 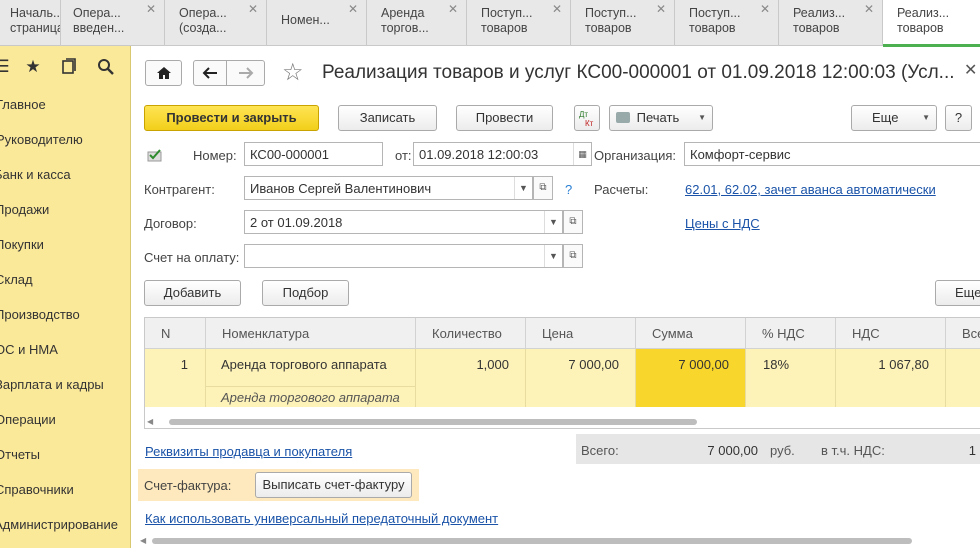 I want to click on history-icon, so click(x=69, y=67).